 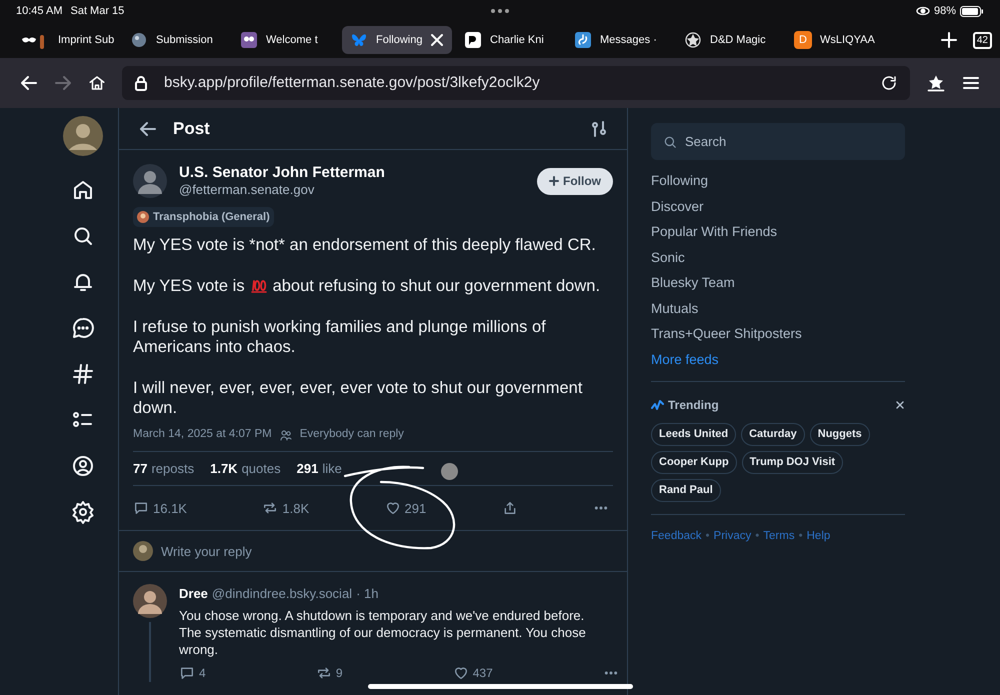 What do you see at coordinates (307, 469) in the screenshot?
I see `stat-count: 291` at bounding box center [307, 469].